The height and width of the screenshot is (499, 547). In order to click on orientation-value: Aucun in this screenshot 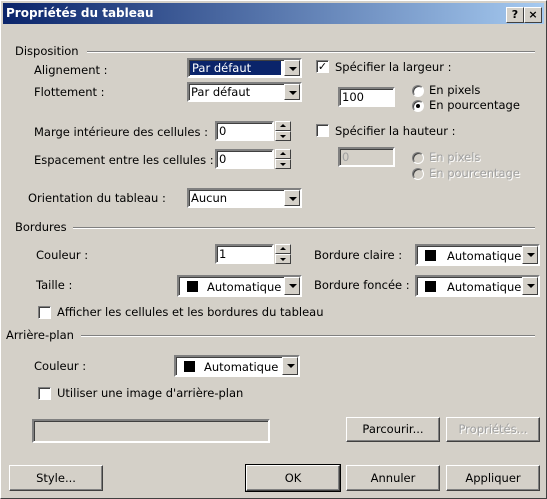, I will do `click(209, 198)`.